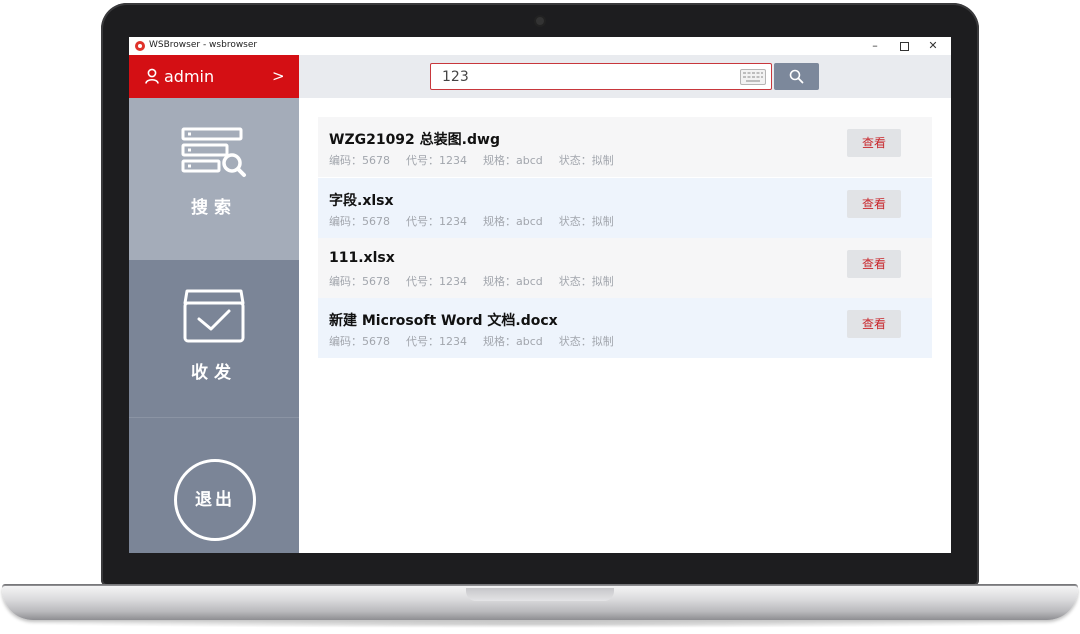 This screenshot has width=1080, height=634. I want to click on maximize-icon, so click(904, 46).